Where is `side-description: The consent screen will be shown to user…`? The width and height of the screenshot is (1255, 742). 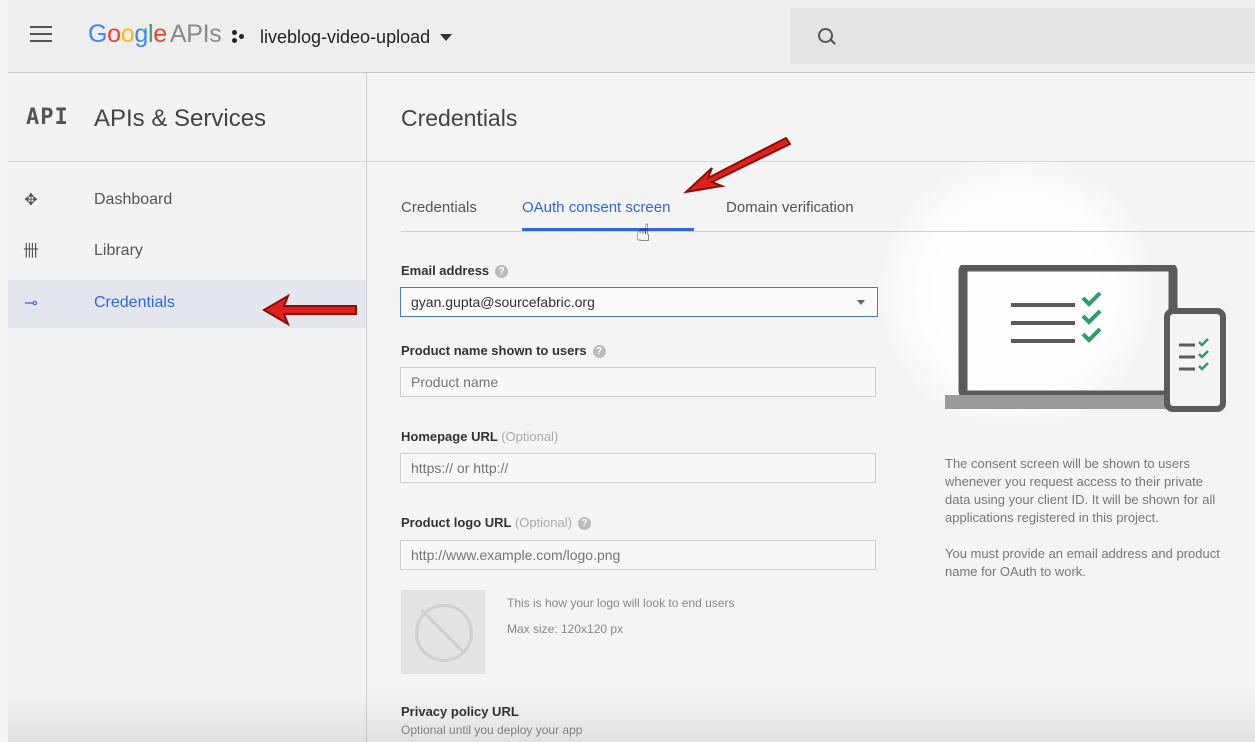
side-description: The consent screen will be shown to user… is located at coordinates (1087, 527).